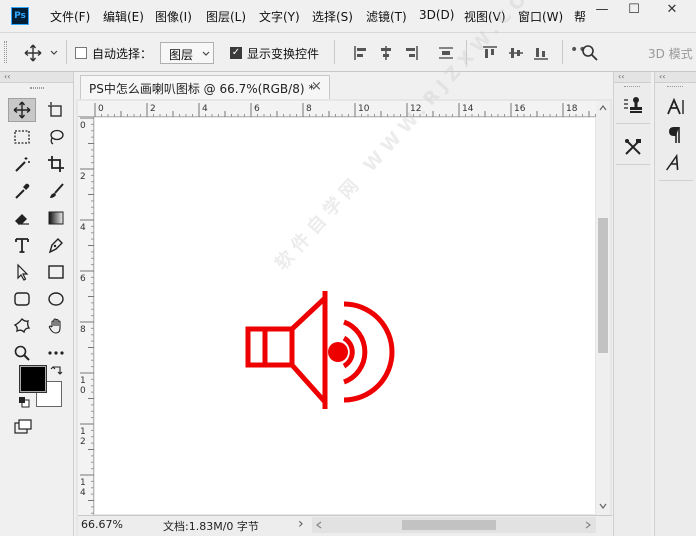 Image resolution: width=696 pixels, height=536 pixels. Describe the element at coordinates (22, 191) in the screenshot. I see `eyedropper-tool` at that location.